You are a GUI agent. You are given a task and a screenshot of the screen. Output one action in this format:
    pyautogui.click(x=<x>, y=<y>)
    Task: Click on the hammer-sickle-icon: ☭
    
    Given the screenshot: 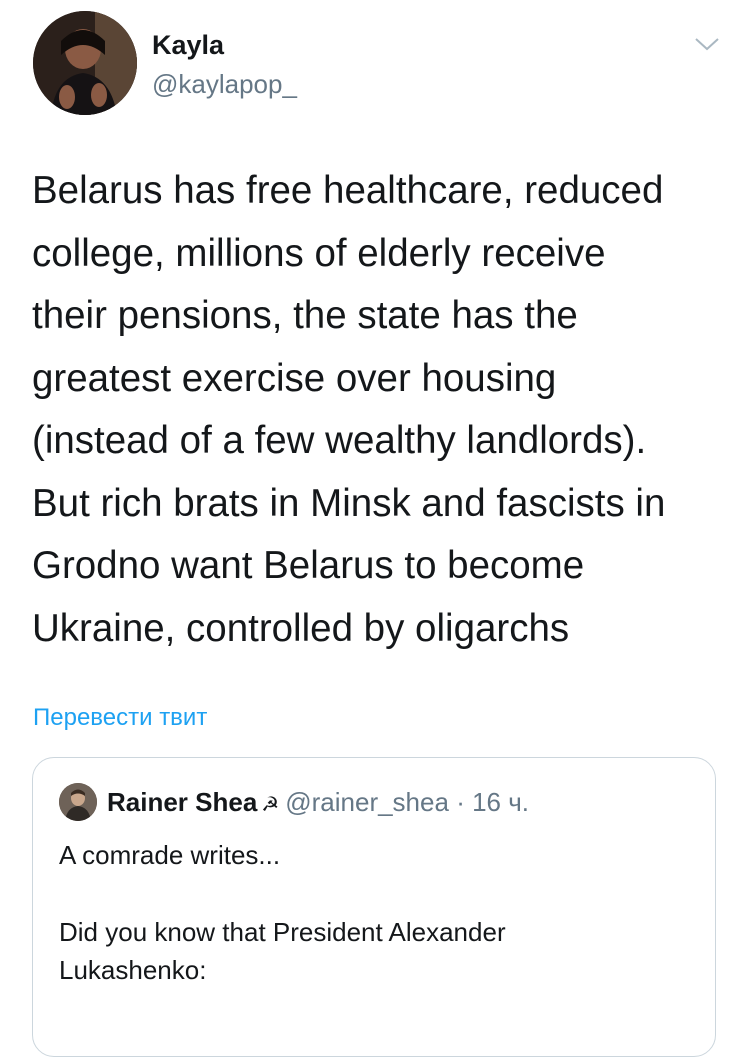 What is the action you would take?
    pyautogui.click(x=270, y=804)
    